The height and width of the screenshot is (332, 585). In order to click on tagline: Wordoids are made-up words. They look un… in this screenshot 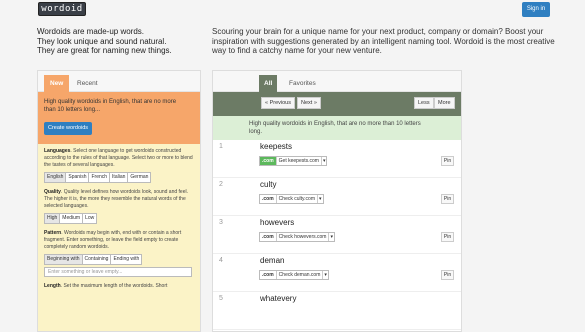, I will do `click(122, 41)`.